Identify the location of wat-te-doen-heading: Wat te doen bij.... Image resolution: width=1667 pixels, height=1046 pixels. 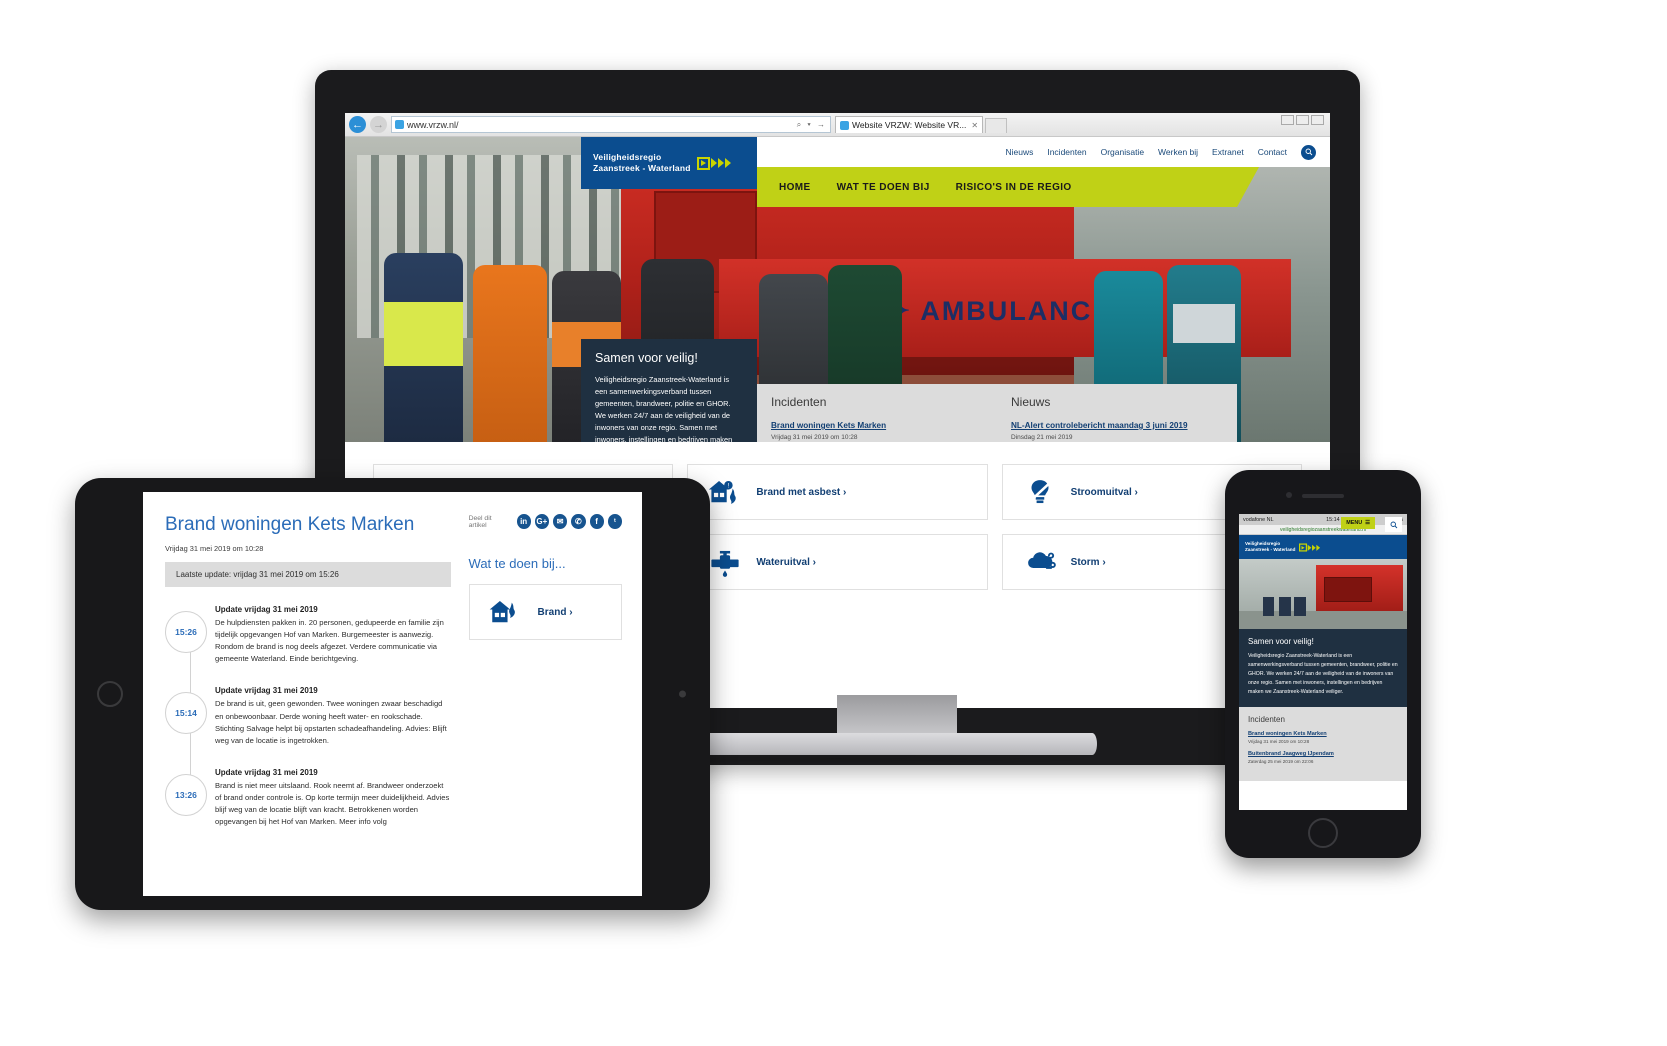
(517, 563).